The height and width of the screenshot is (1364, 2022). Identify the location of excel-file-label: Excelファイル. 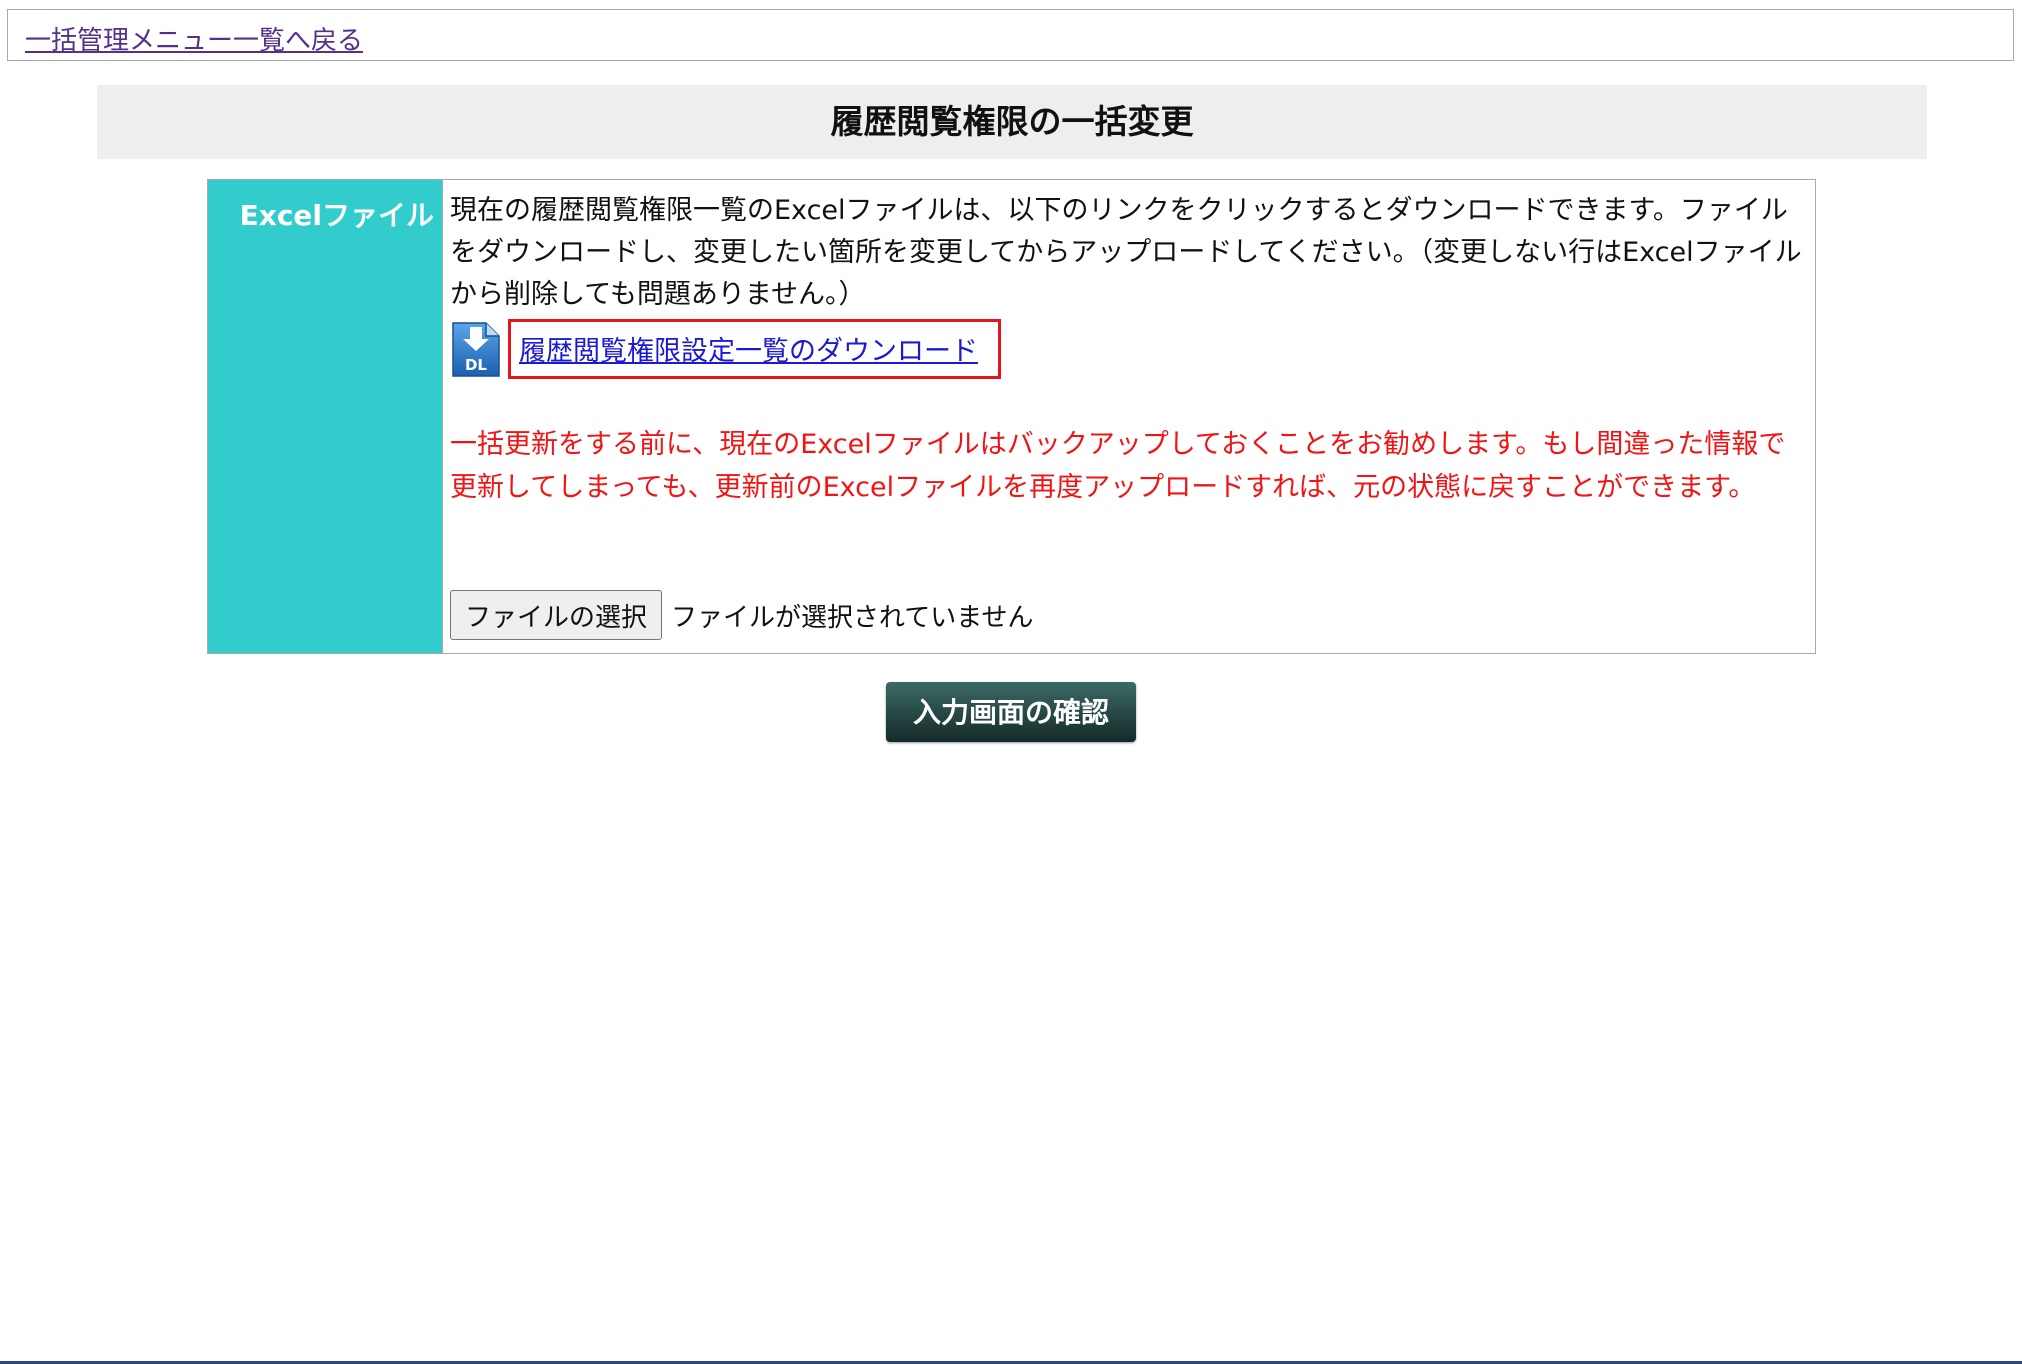
(325, 416).